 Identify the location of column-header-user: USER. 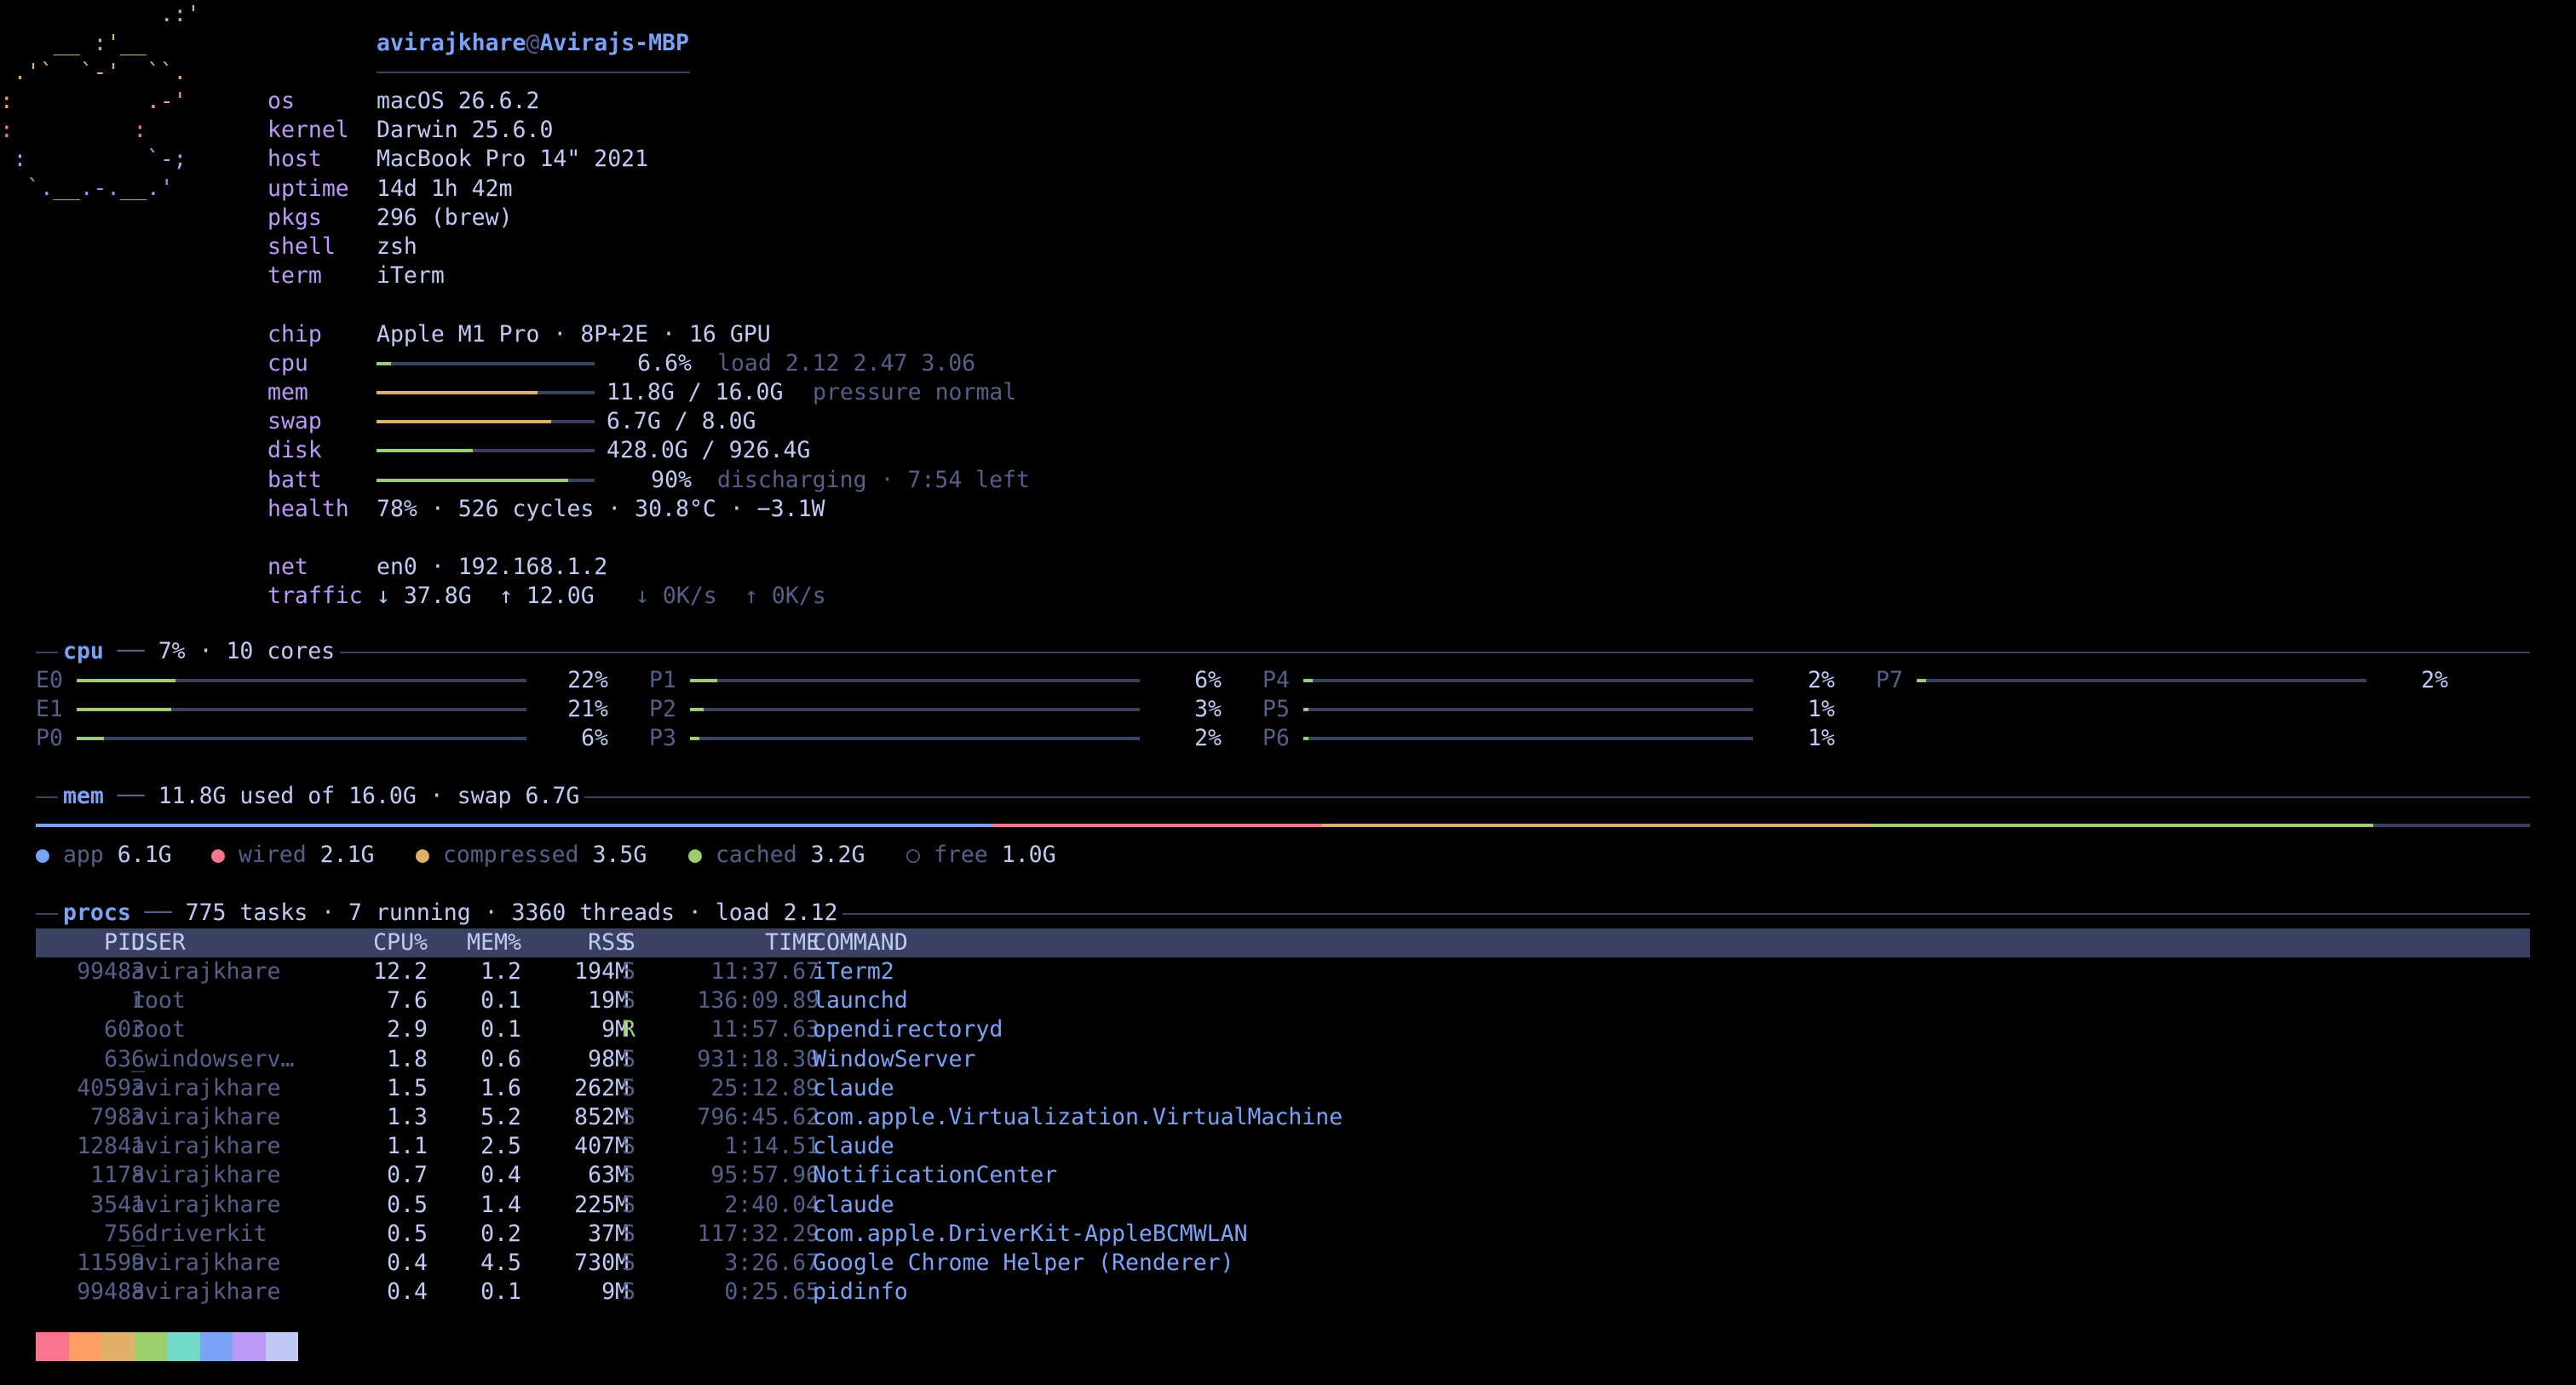
(234, 942).